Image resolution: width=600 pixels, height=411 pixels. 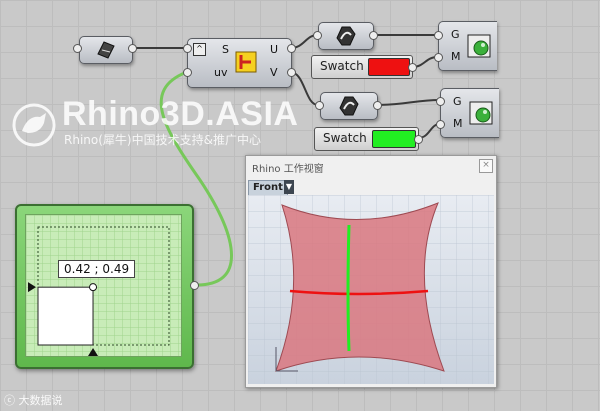 I want to click on close-icon: ×, so click(x=486, y=166).